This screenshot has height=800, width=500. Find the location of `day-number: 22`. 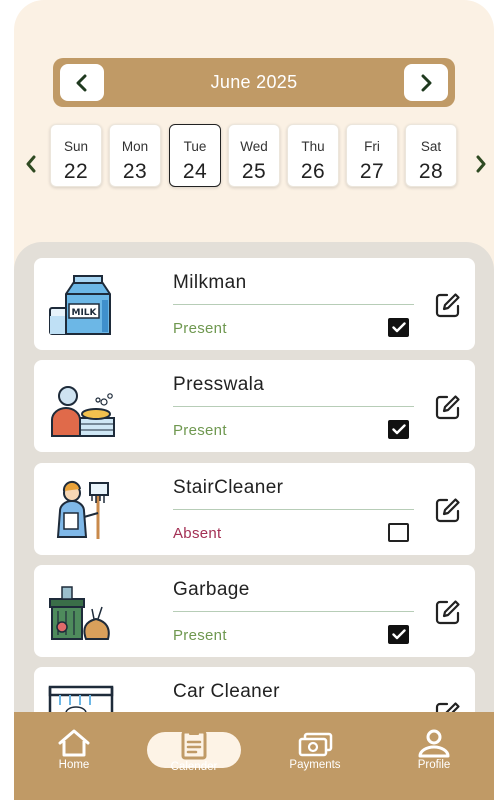

day-number: 22 is located at coordinates (76, 171).